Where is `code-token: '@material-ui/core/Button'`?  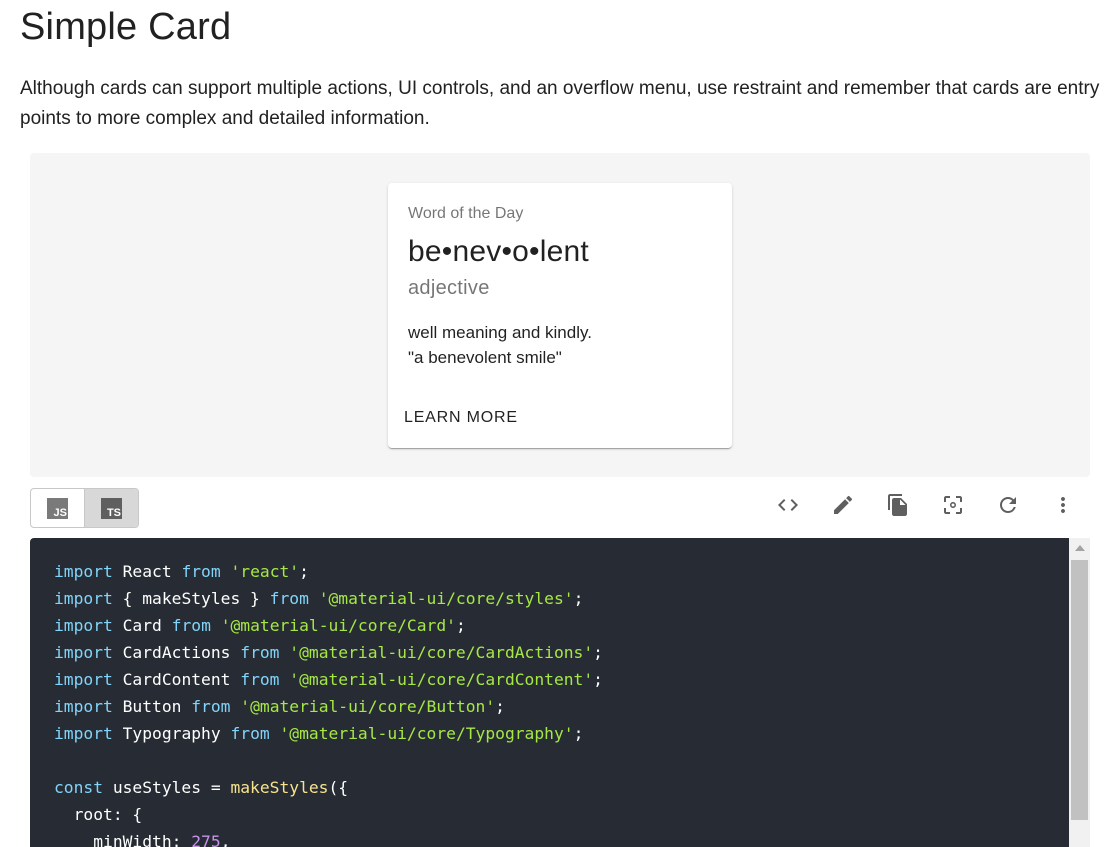
code-token: '@material-ui/core/Button' is located at coordinates (368, 706).